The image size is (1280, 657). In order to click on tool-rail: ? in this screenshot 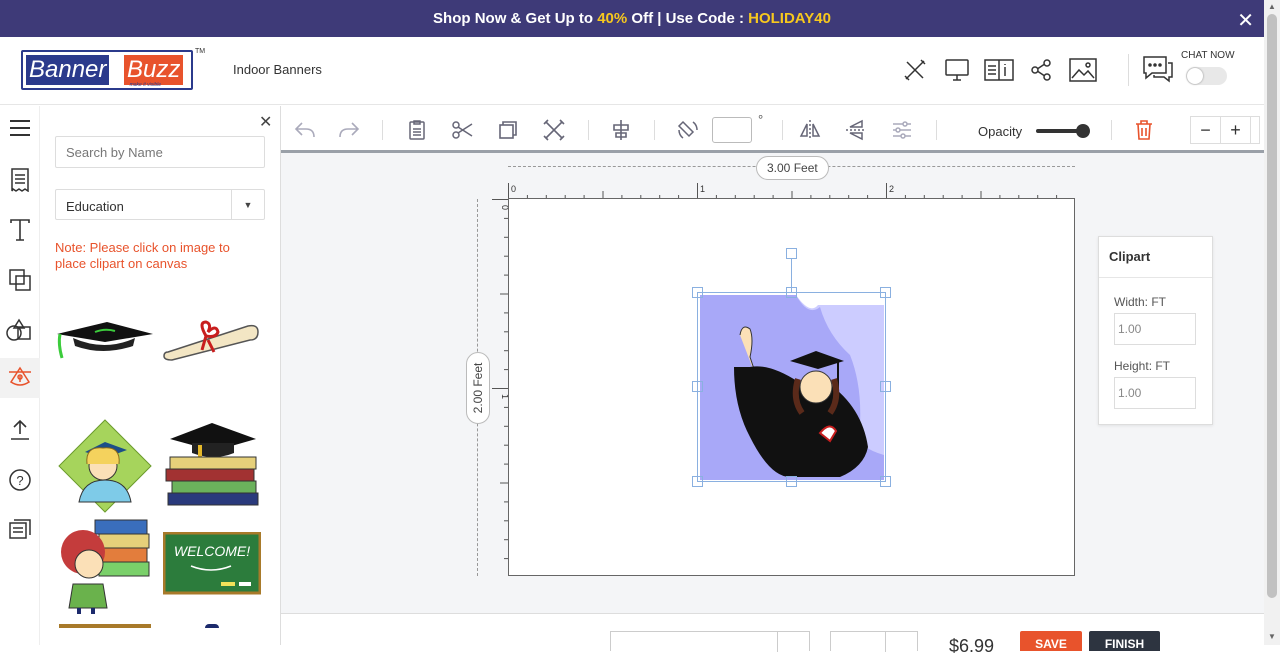, I will do `click(20, 375)`.